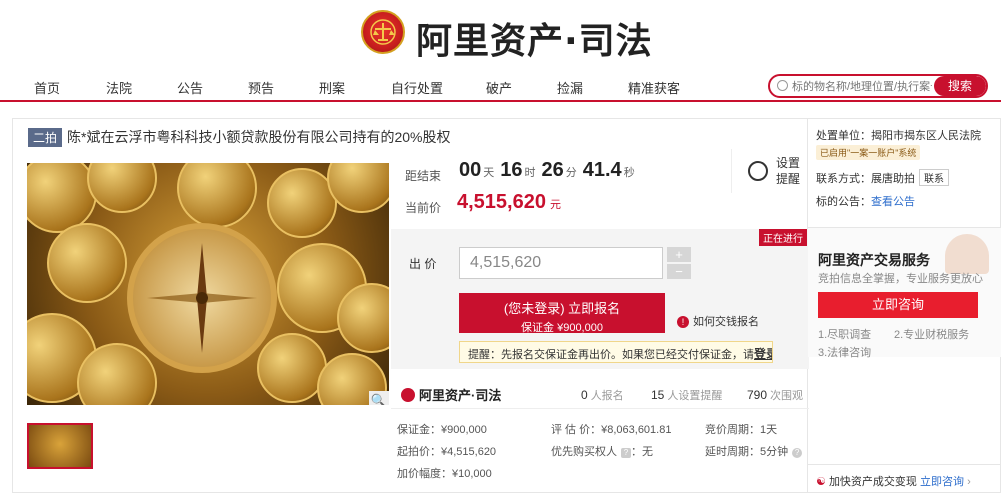  Describe the element at coordinates (783, 237) in the screenshot. I see `status-badge: 正在进行` at that location.